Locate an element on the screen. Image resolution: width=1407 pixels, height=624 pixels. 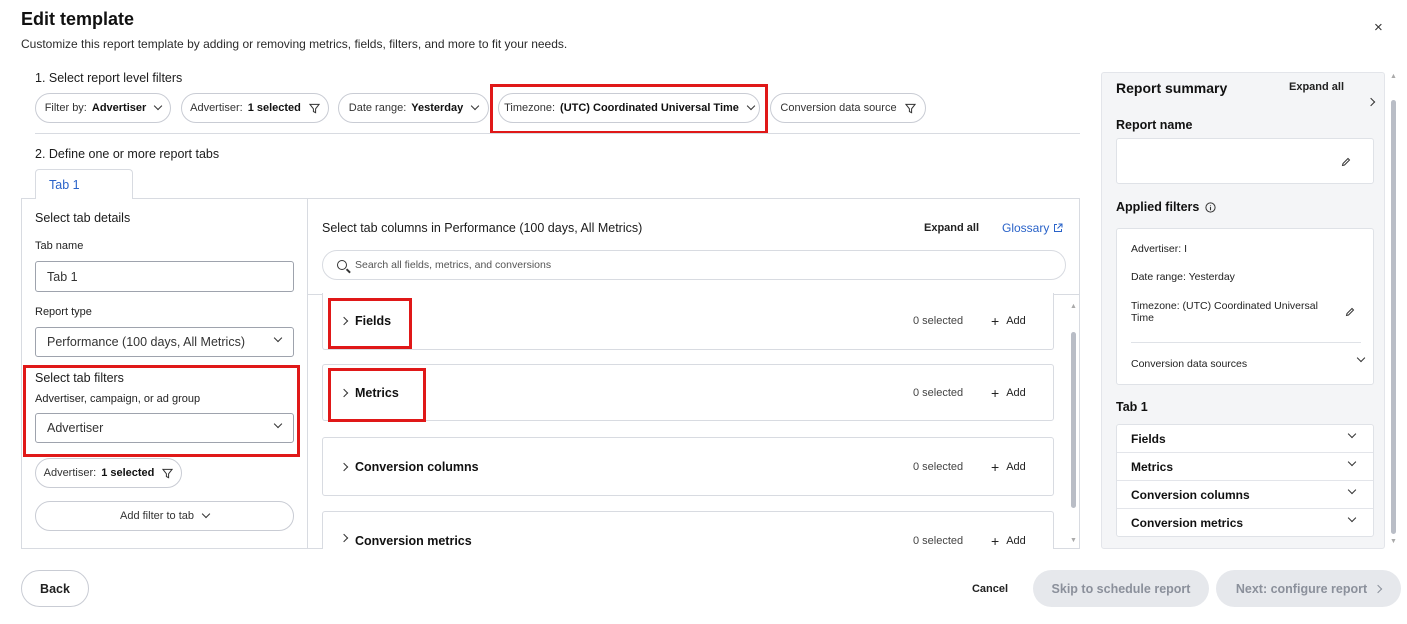
glossary-link: Glossary is located at coordinates (1032, 228).